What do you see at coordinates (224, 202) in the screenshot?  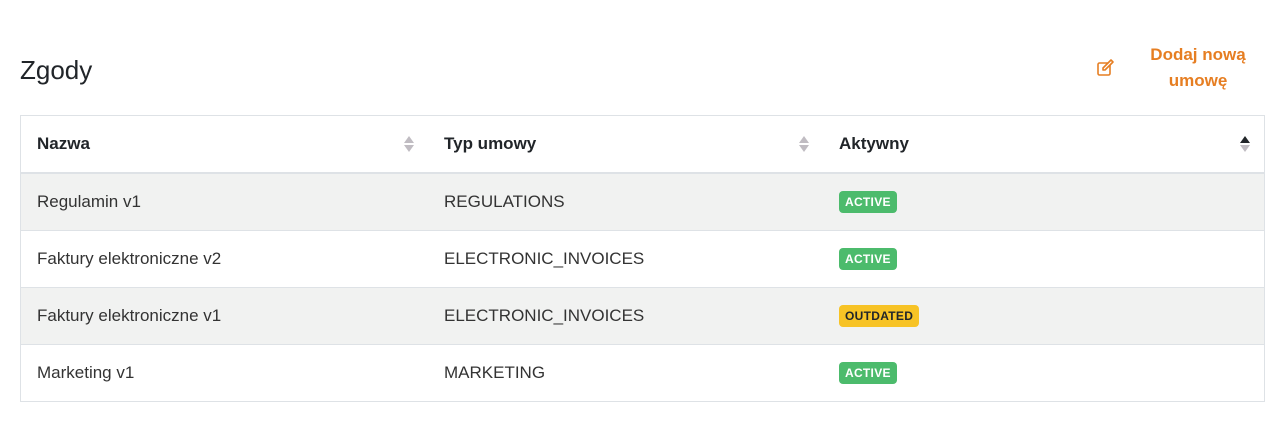 I see `cell-name: Regulamin v1` at bounding box center [224, 202].